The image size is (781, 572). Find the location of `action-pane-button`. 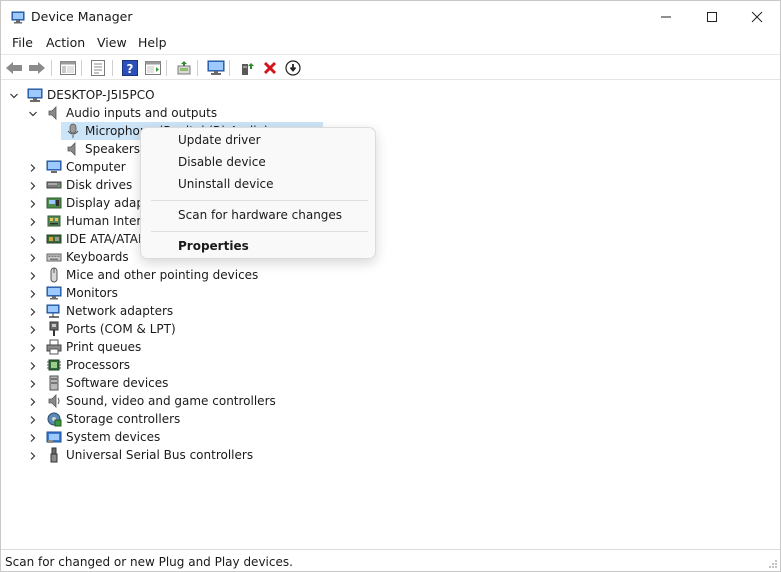

action-pane-button is located at coordinates (153, 68).